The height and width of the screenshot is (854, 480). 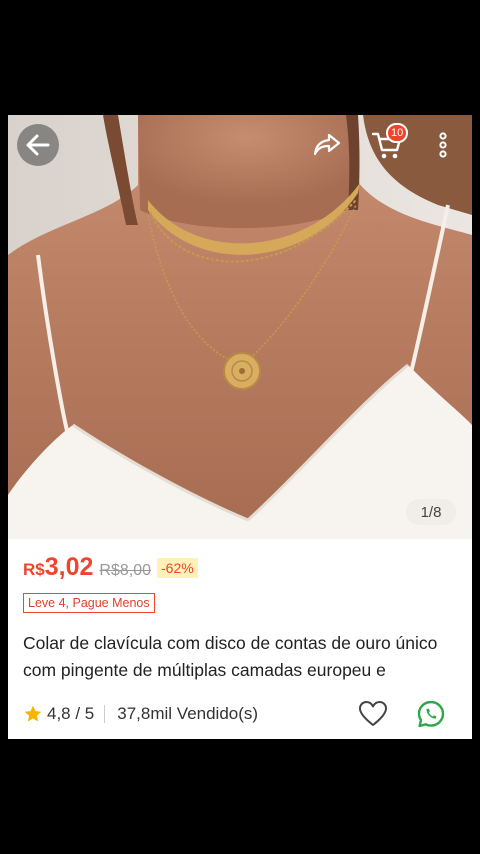 What do you see at coordinates (71, 713) in the screenshot?
I see `rating-value: 4,8 / 5` at bounding box center [71, 713].